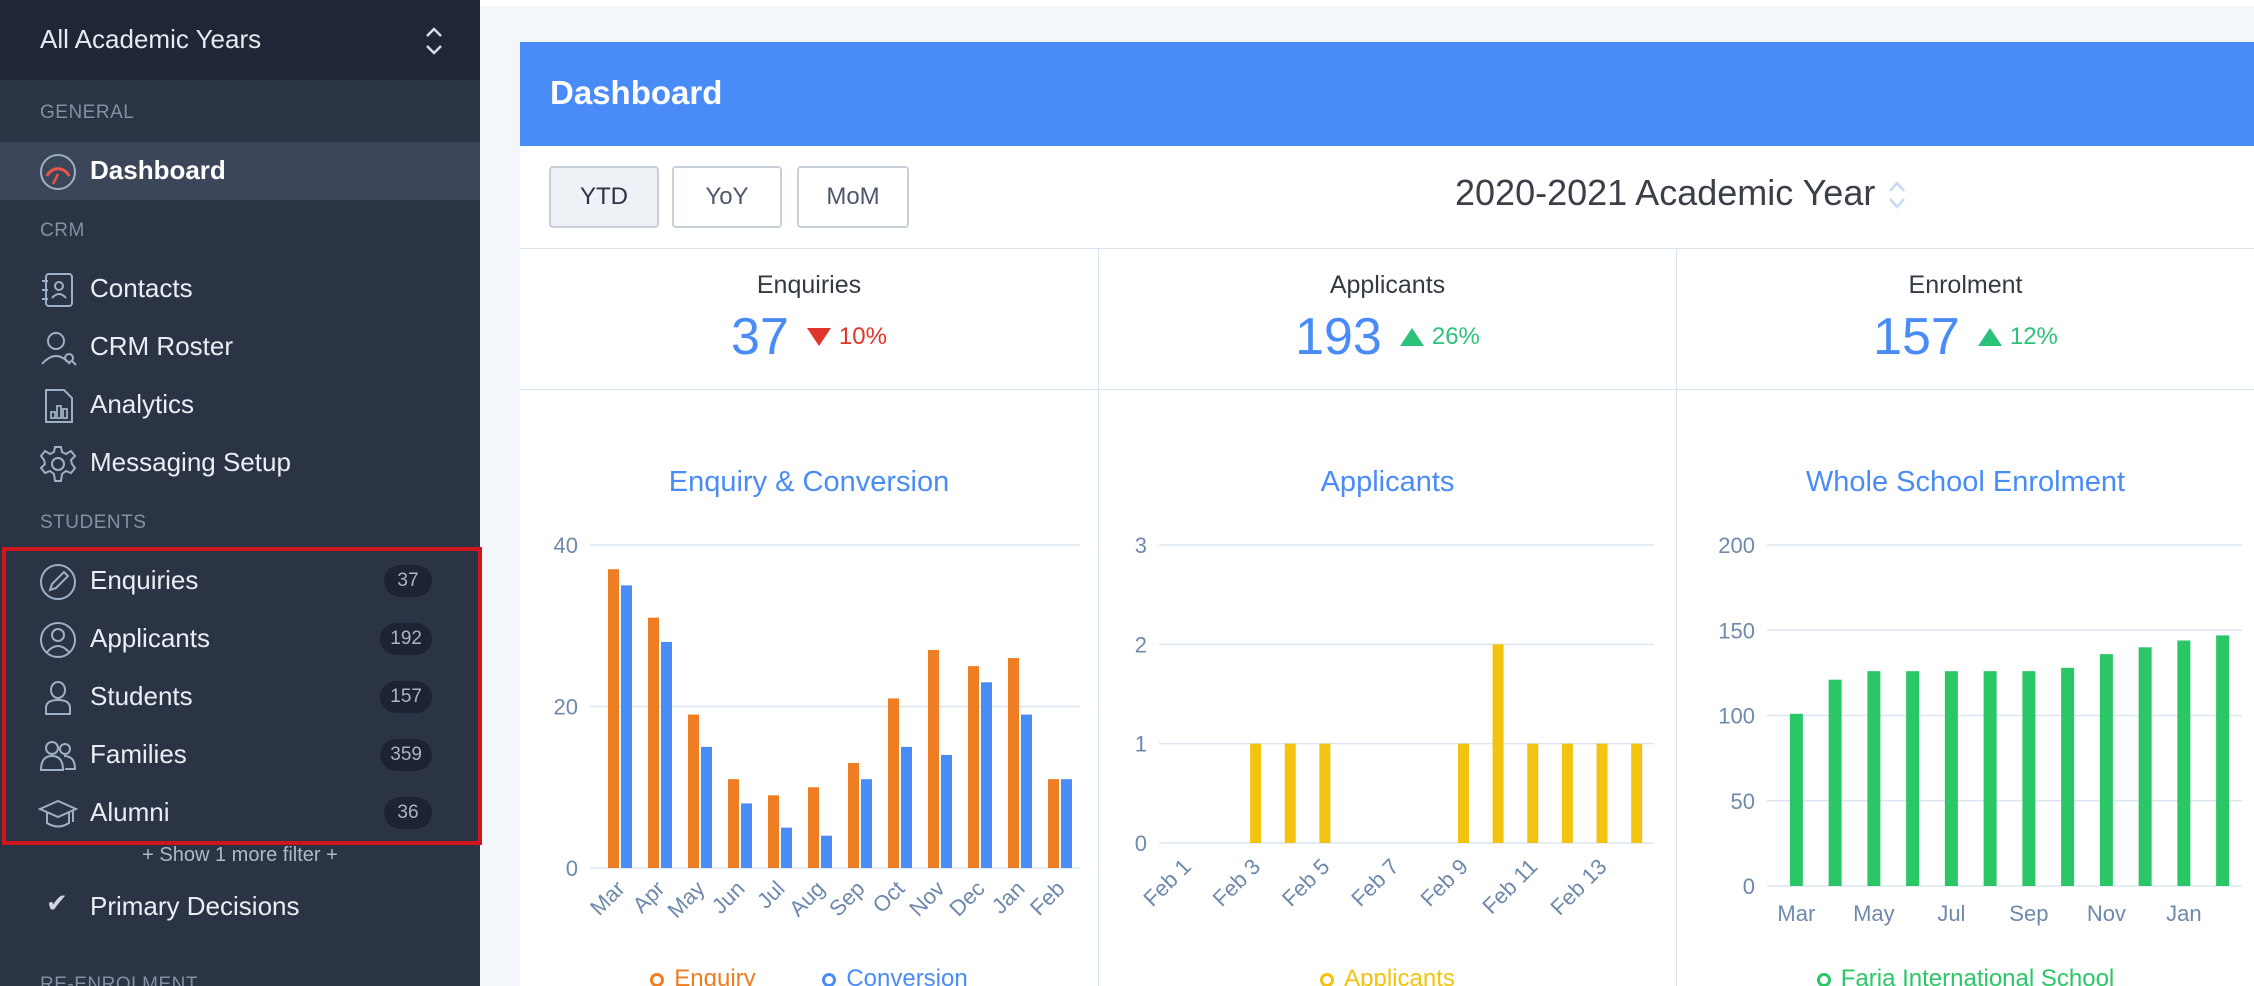 This screenshot has width=2254, height=986. Describe the element at coordinates (87, 112) in the screenshot. I see `section-general: GENERAL` at that location.